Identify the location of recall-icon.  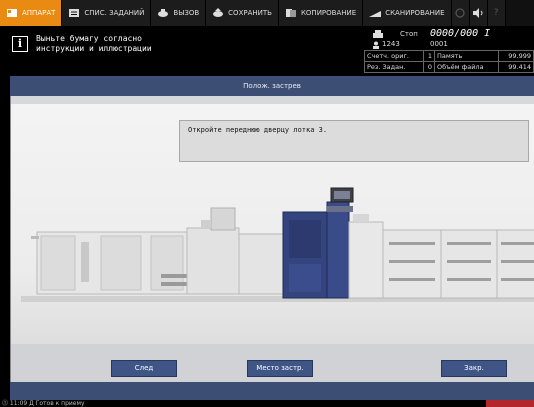
(163, 13).